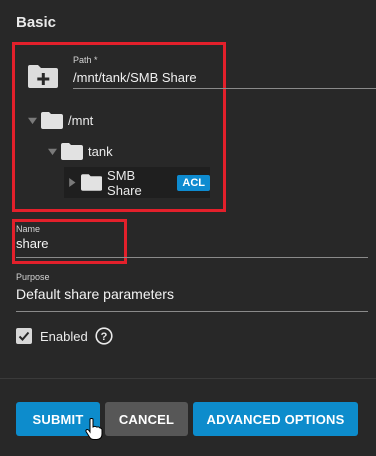 This screenshot has height=456, width=376. I want to click on tree-node-smb-share: SMB Share ACL, so click(137, 182).